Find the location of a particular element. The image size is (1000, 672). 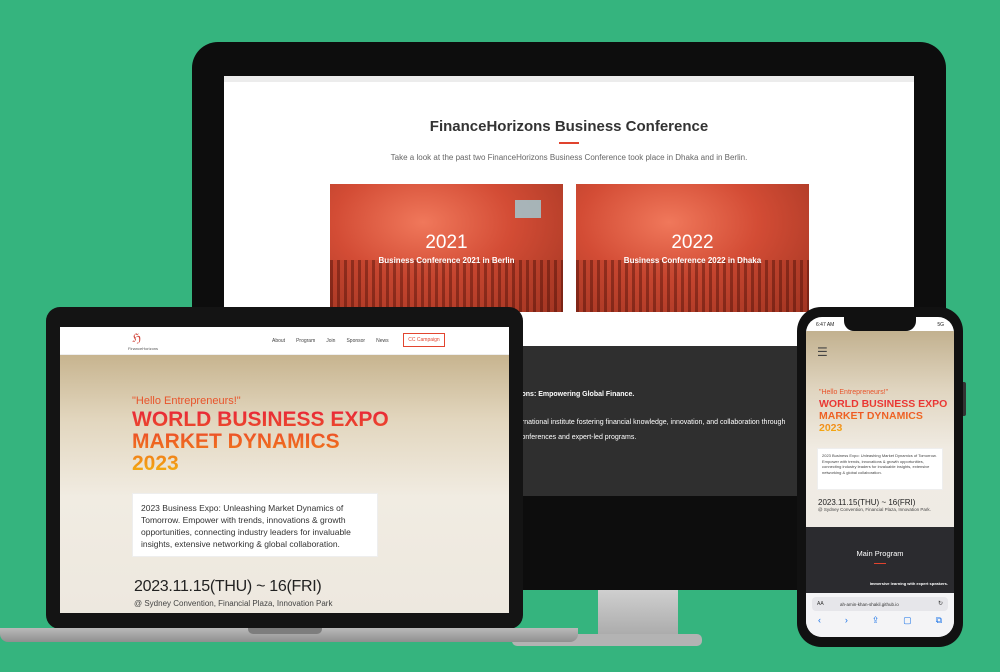

tabs-icon: ⧉ is located at coordinates (939, 623).